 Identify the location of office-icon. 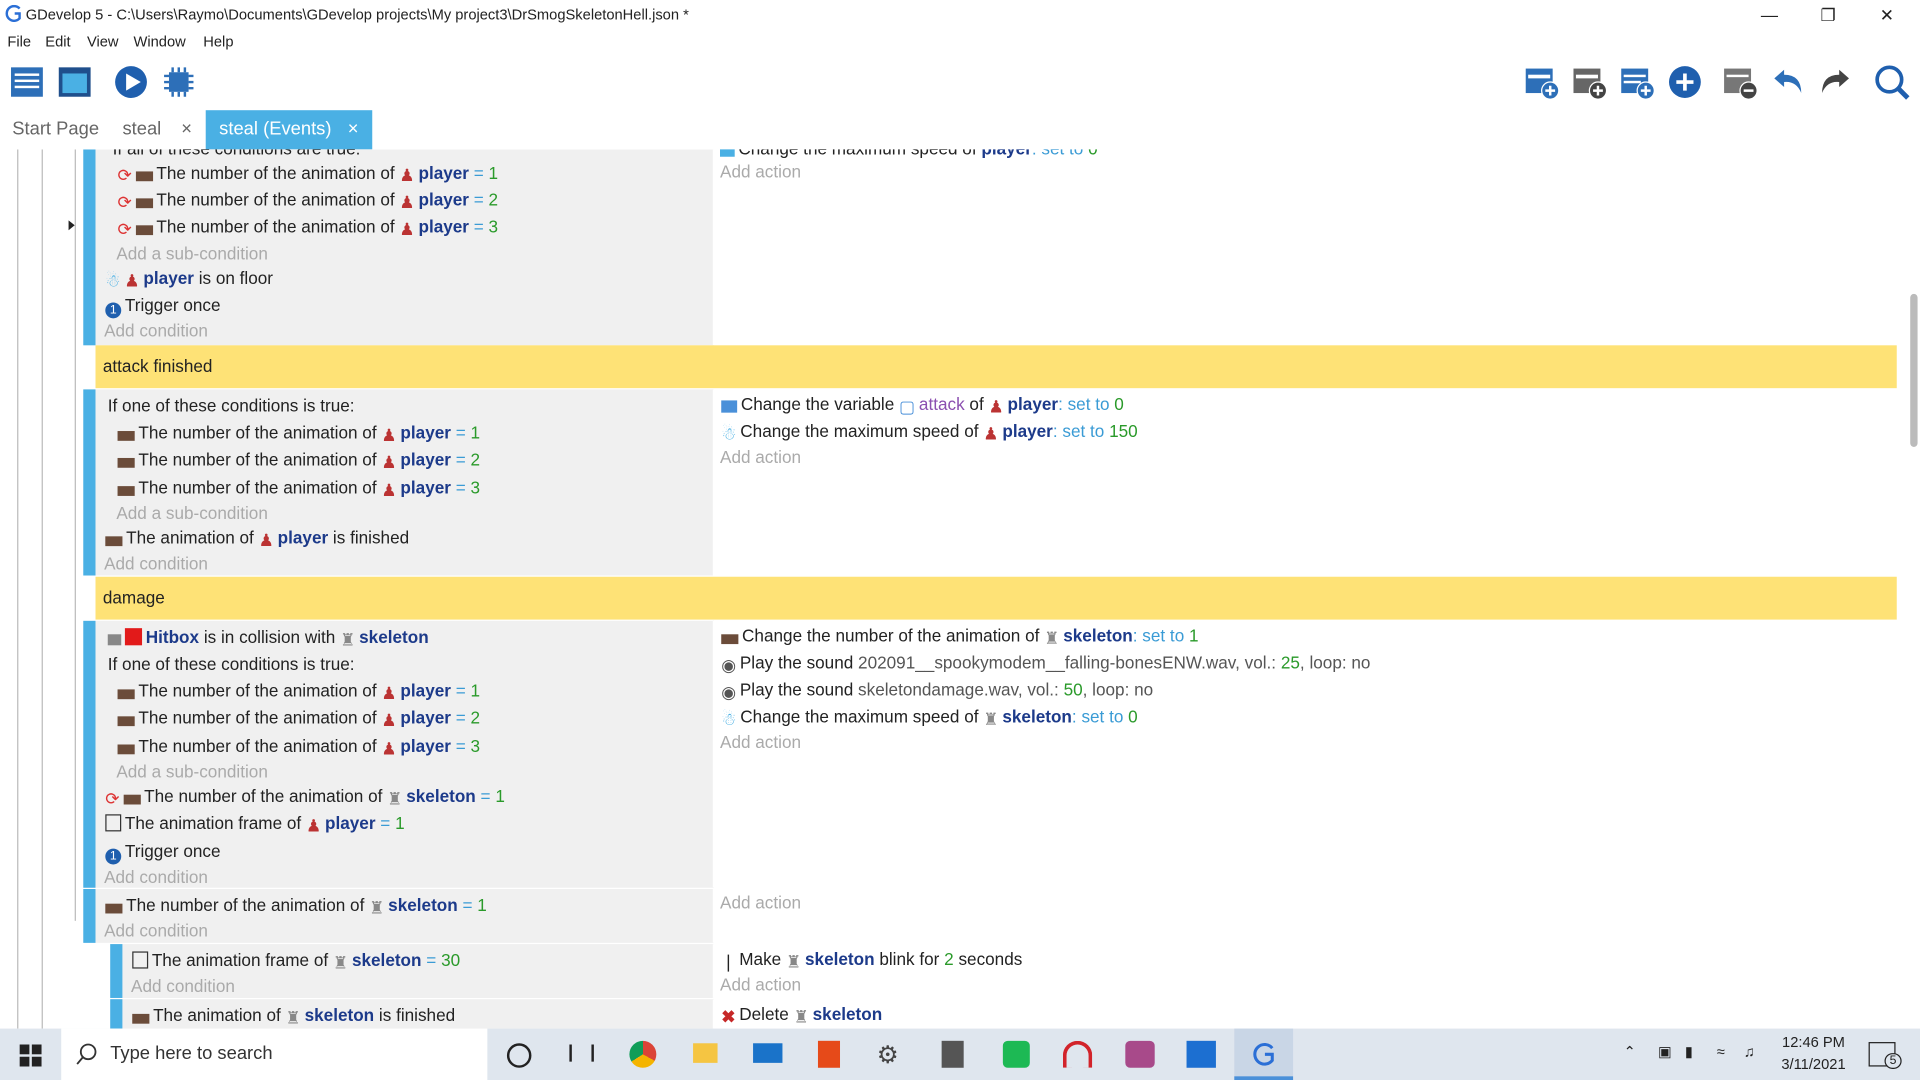
(829, 1054).